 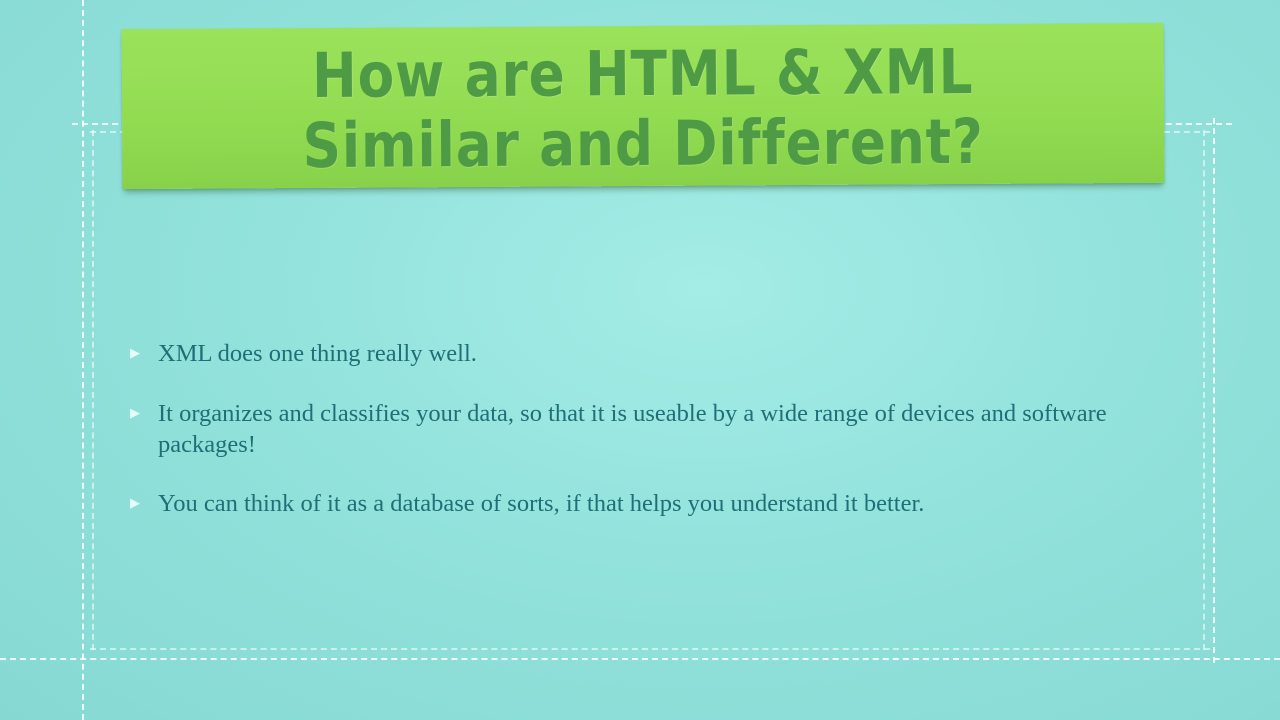 What do you see at coordinates (317, 353) in the screenshot?
I see `bullet-text: XML does one thing really well.` at bounding box center [317, 353].